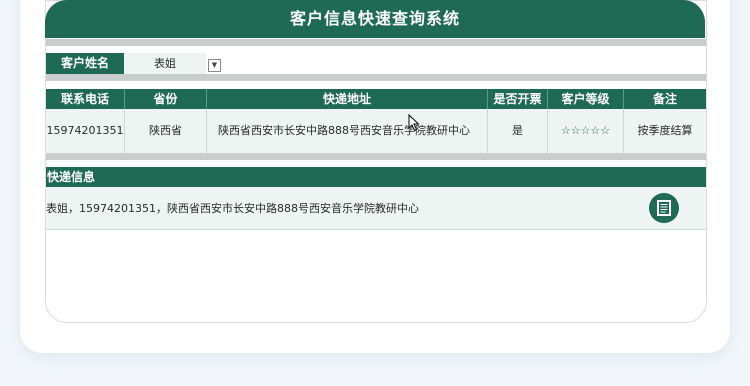 The width and height of the screenshot is (750, 386). What do you see at coordinates (518, 99) in the screenshot?
I see `header-invoice: 是否开票` at bounding box center [518, 99].